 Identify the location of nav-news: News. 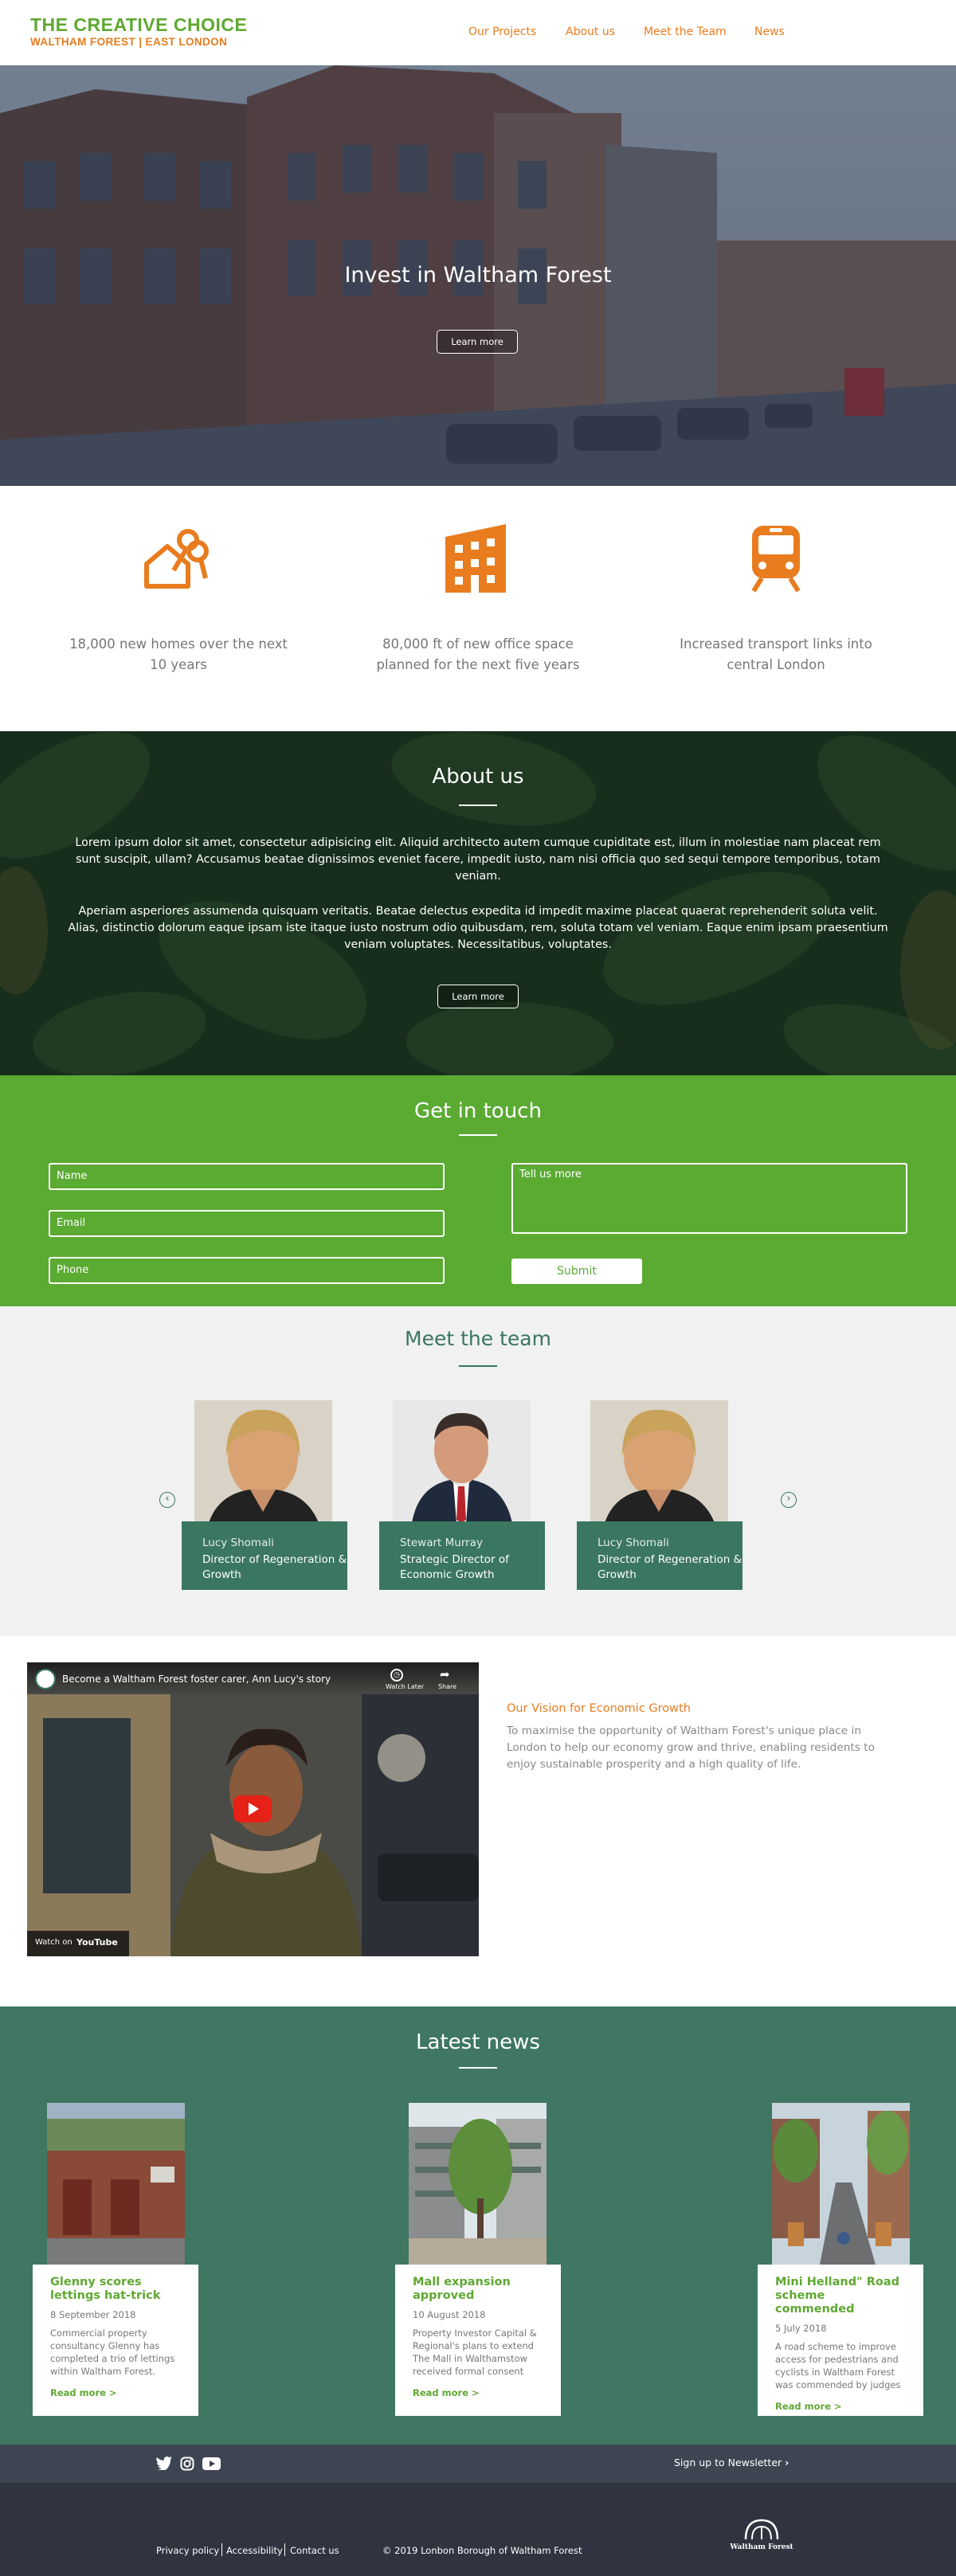
(769, 31).